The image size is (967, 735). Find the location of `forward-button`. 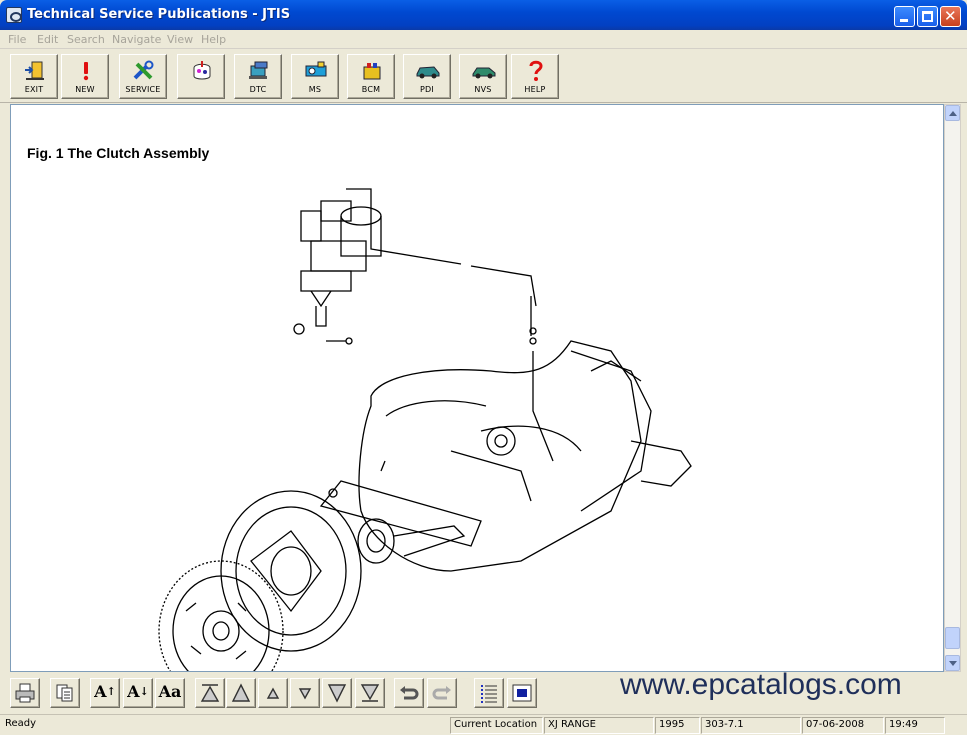

forward-button is located at coordinates (442, 693).